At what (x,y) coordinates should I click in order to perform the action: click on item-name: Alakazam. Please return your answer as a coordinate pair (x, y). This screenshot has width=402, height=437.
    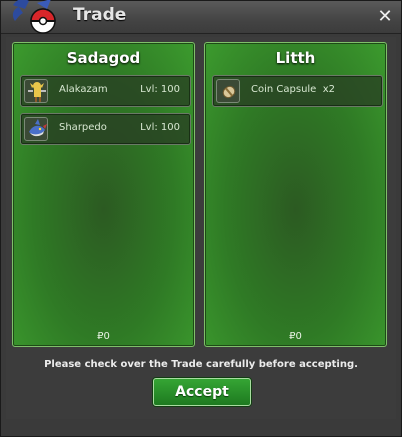
    Looking at the image, I should click on (83, 89).